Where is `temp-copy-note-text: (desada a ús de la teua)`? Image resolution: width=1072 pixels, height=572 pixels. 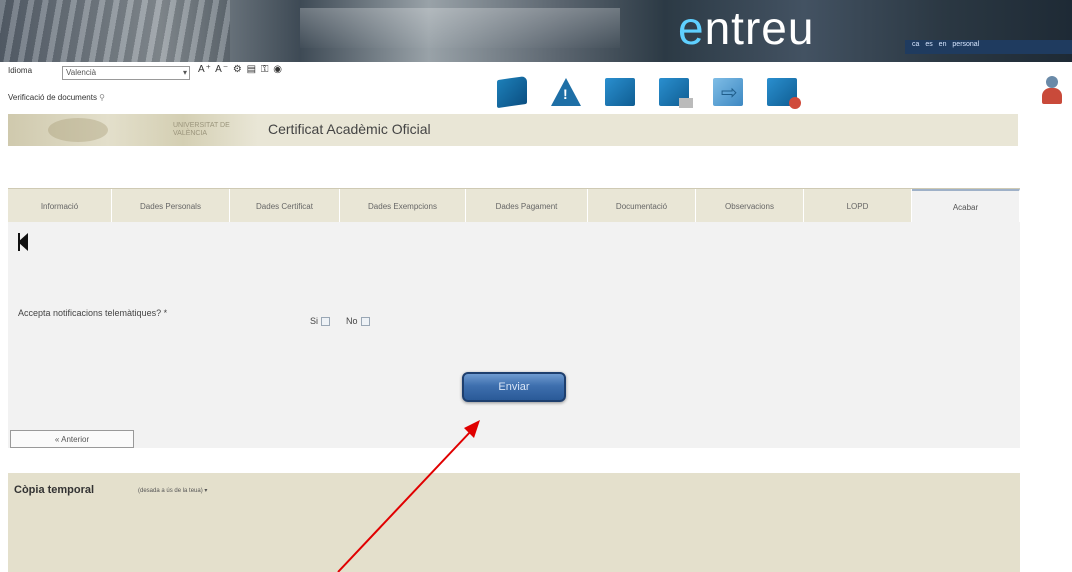 temp-copy-note-text: (desada a ús de la teua) is located at coordinates (170, 491).